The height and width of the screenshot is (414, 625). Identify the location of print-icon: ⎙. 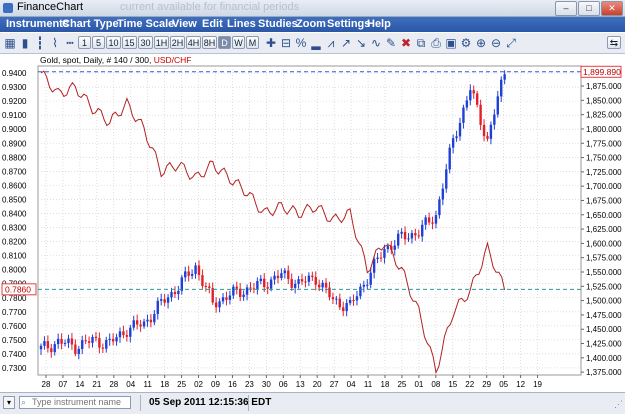
(436, 43).